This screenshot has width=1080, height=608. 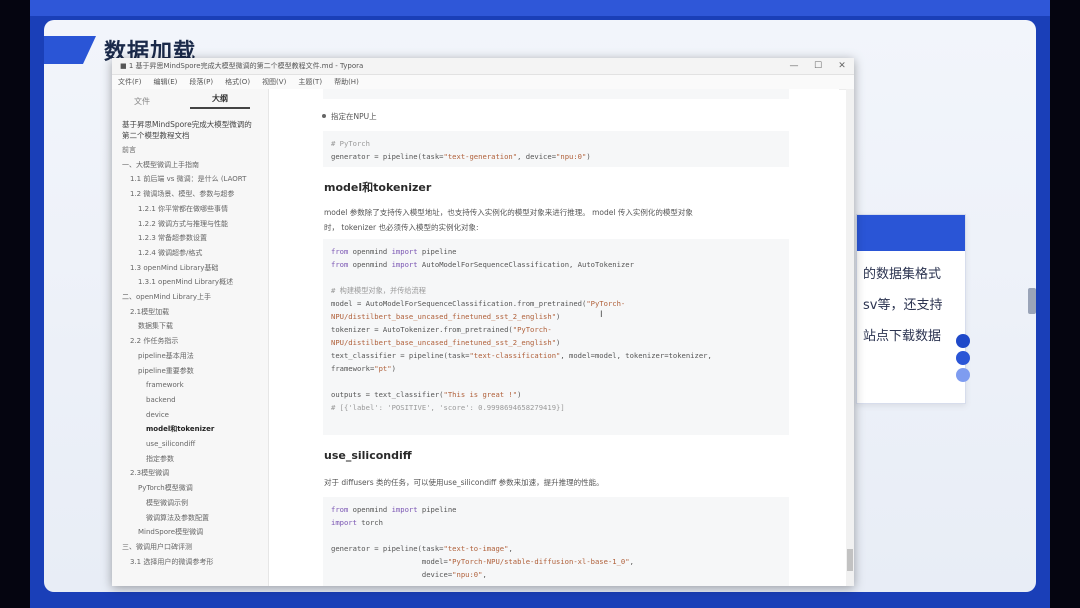 I want to click on outline-item: 1.1 前后端 vs 微调：是什么 (LAORT, so click(x=190, y=179).